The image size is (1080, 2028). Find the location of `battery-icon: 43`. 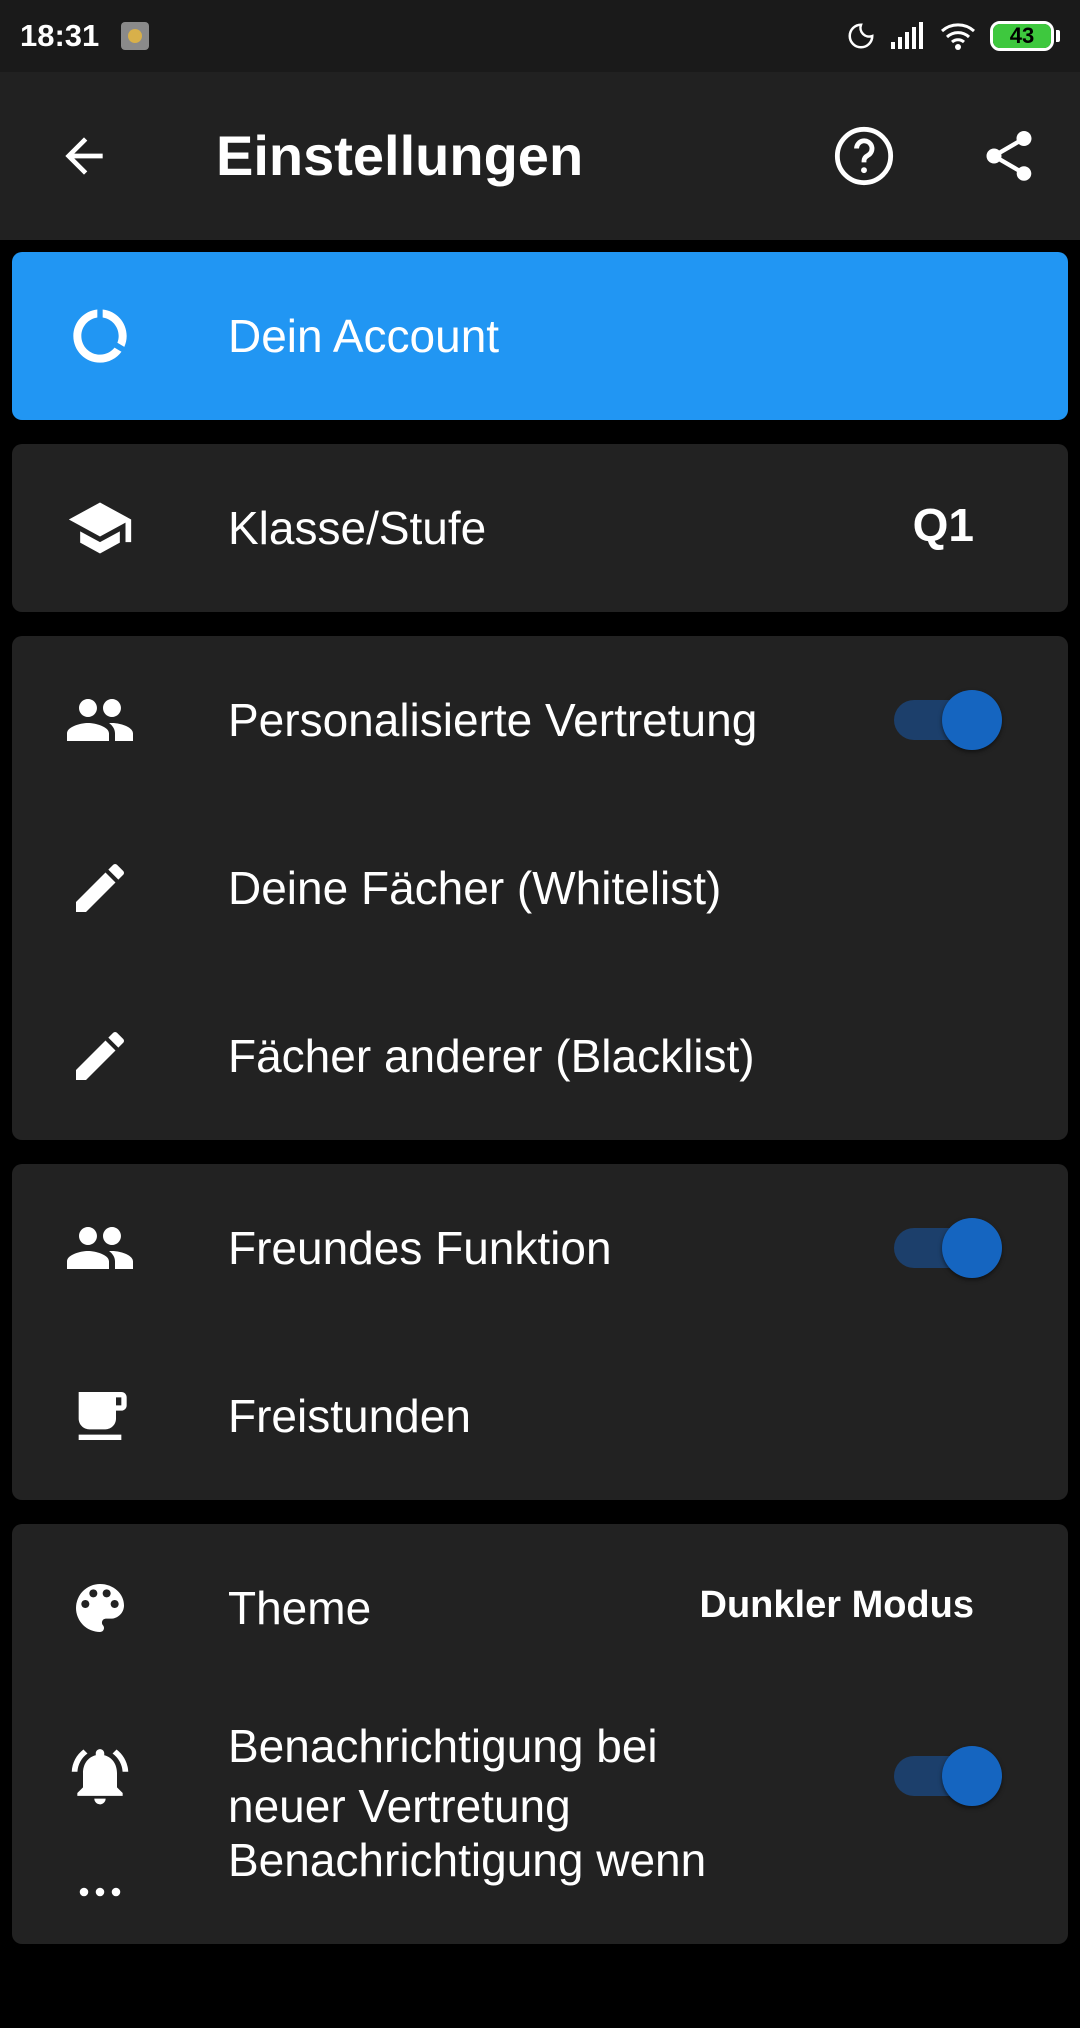

battery-icon: 43 is located at coordinates (1022, 36).